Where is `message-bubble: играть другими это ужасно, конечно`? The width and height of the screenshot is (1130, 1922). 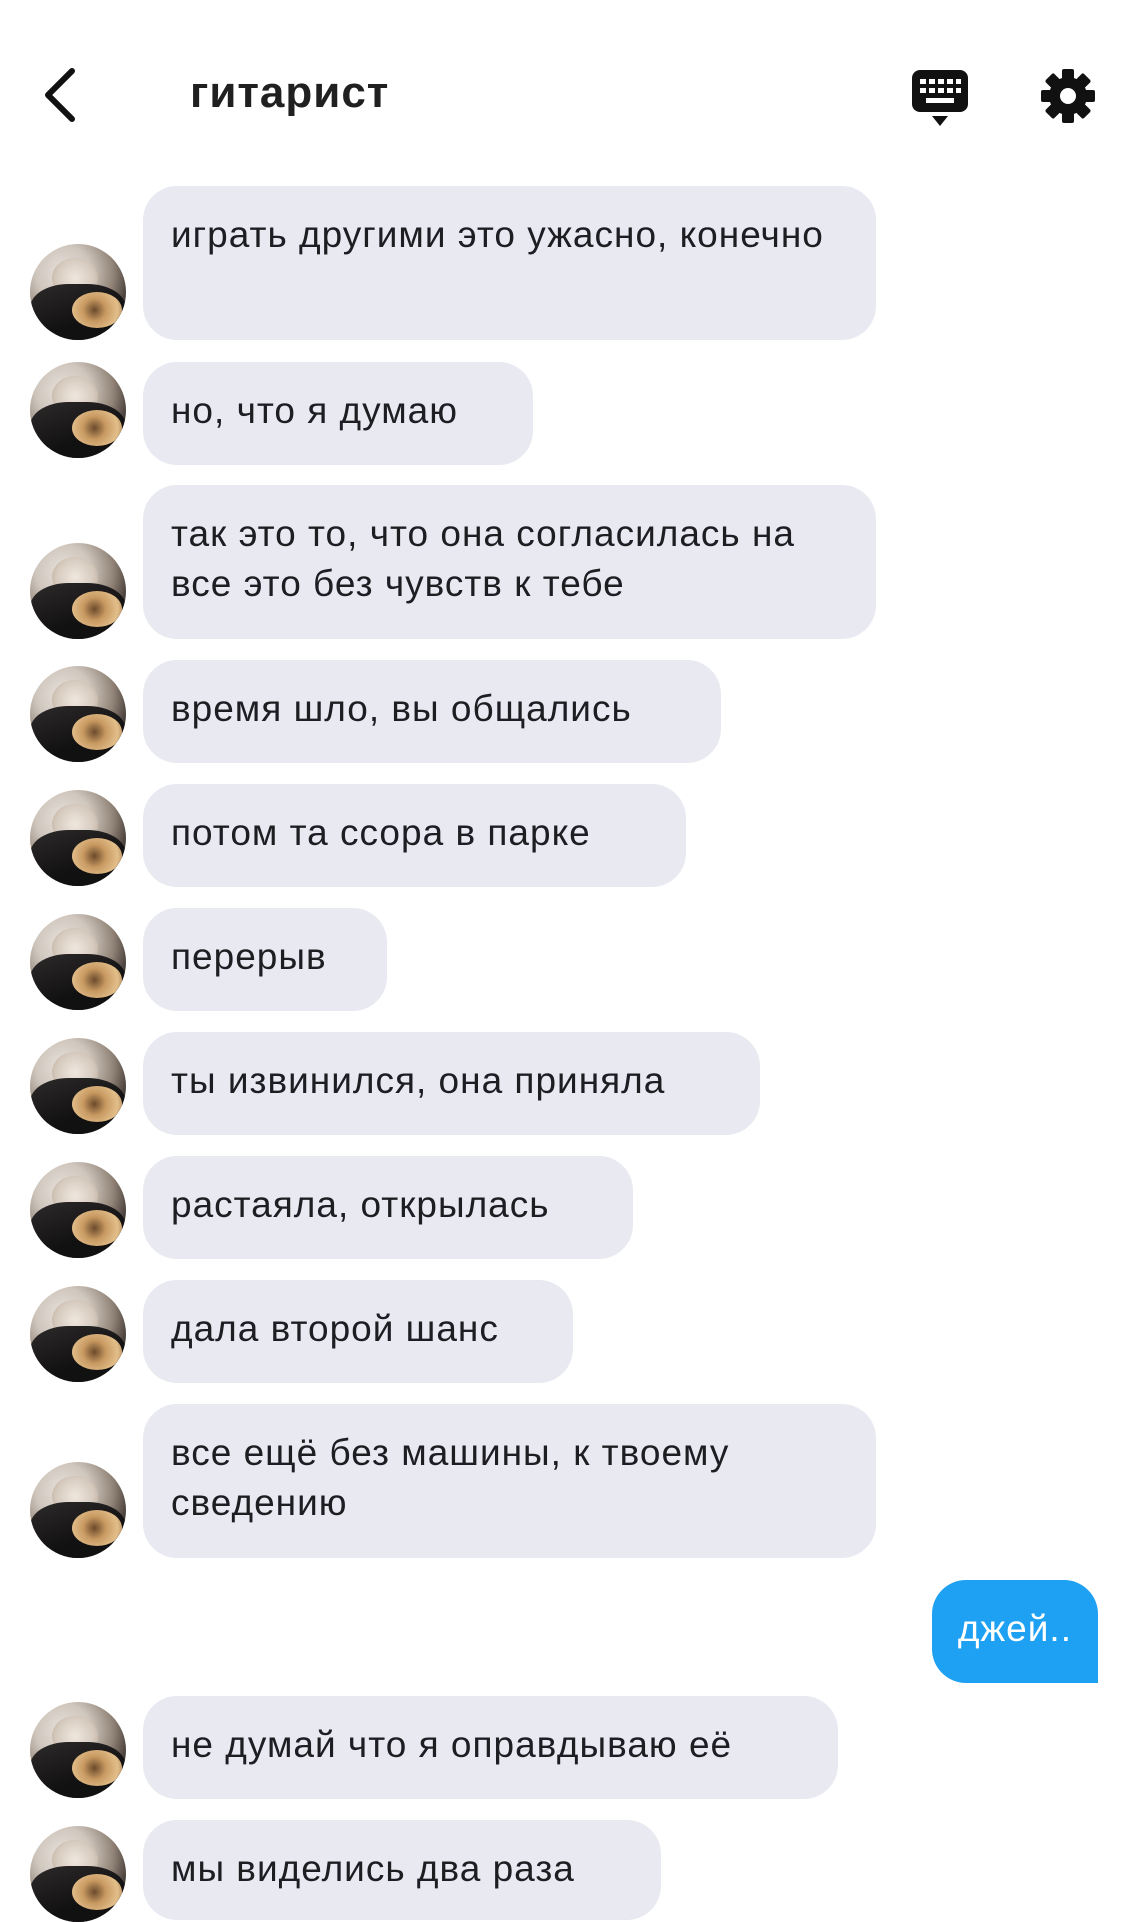 message-bubble: играть другими это ужасно, конечно is located at coordinates (509, 263).